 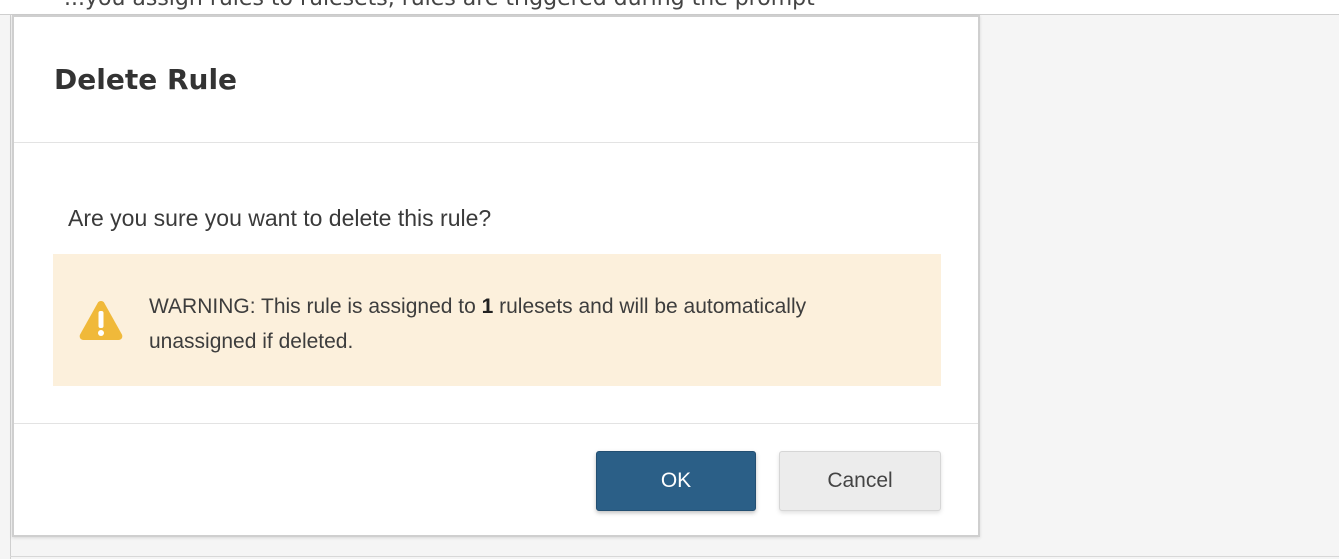 What do you see at coordinates (676, 481) in the screenshot?
I see `ok-button: OK` at bounding box center [676, 481].